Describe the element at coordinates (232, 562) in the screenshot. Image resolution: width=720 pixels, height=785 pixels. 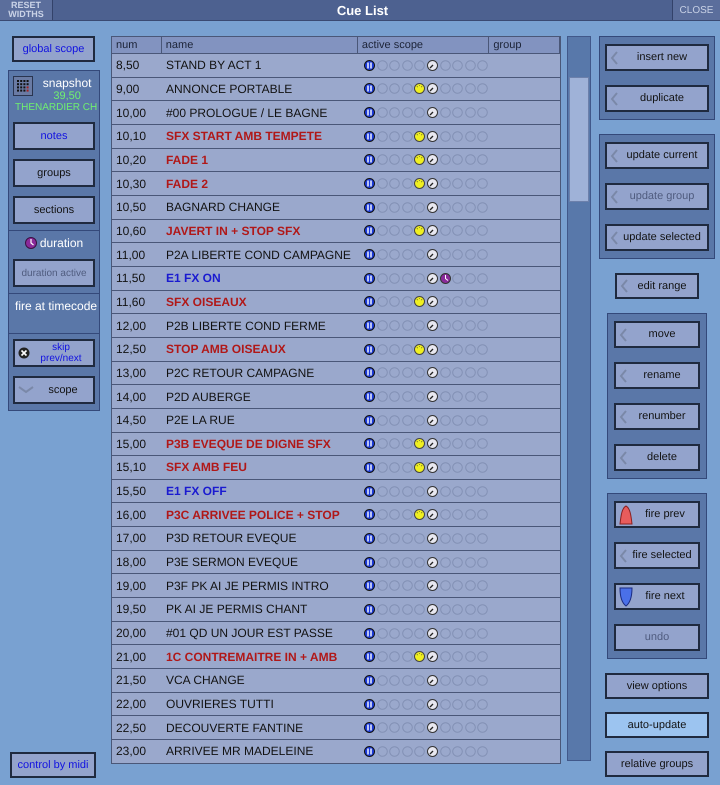
I see `cue-name: P3E SERMON EVEQUE` at that location.